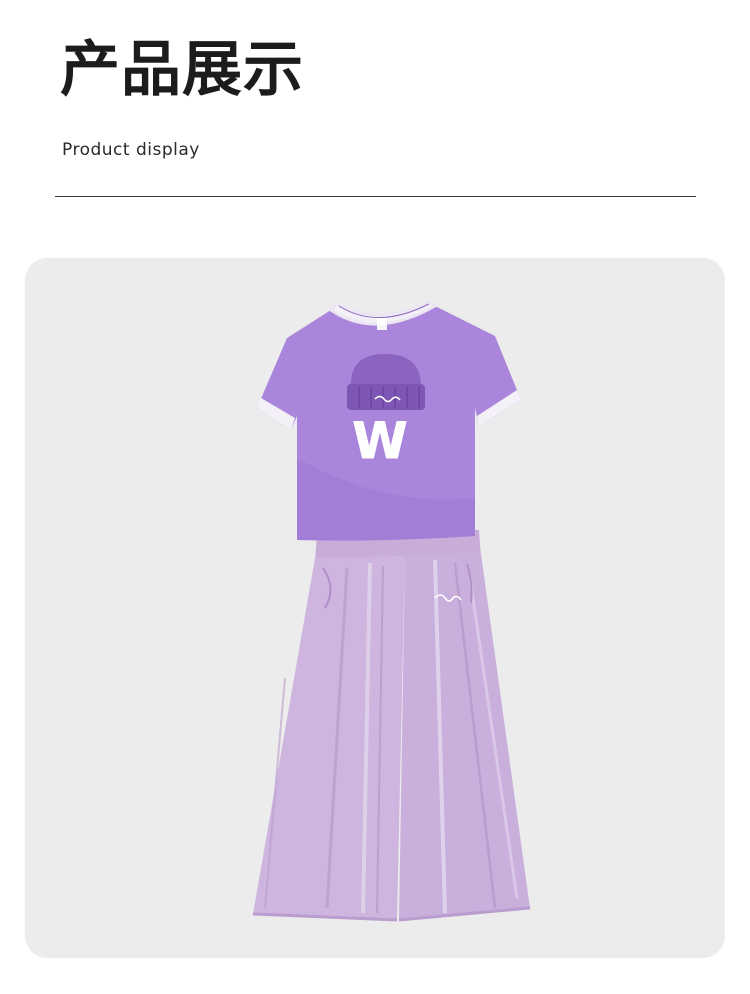 The height and width of the screenshot is (994, 750). I want to click on shirt-letter-graphic: W, so click(379, 441).